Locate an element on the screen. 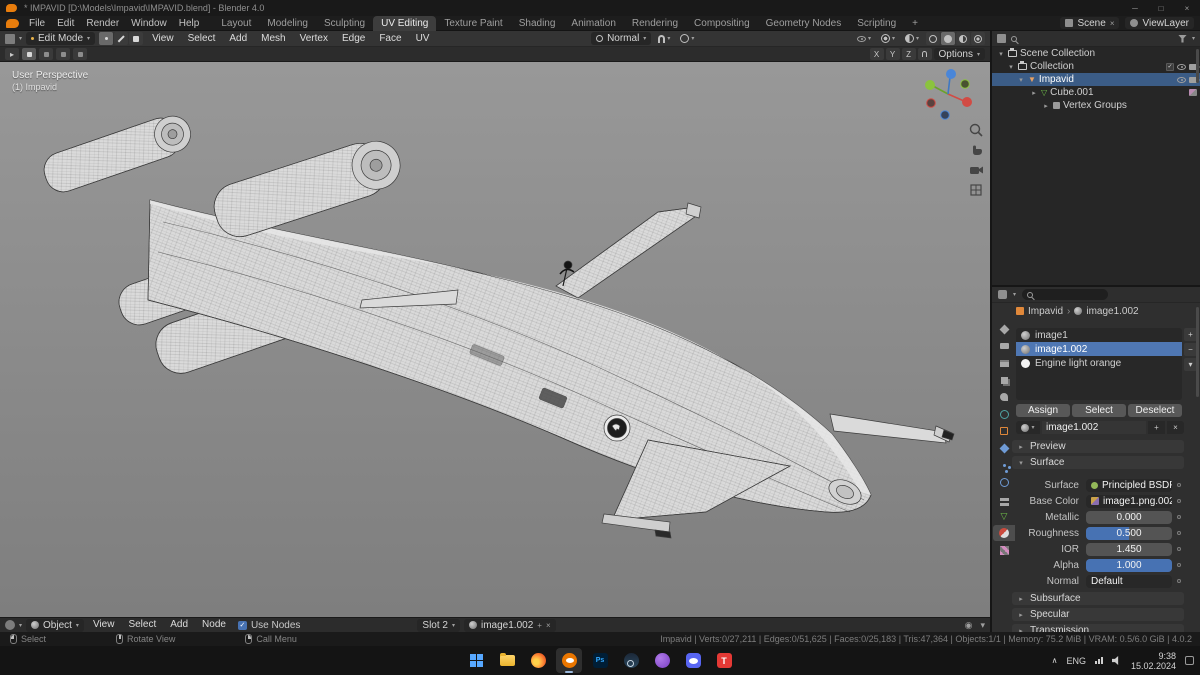 This screenshot has width=1200, height=675. expand-icon: ▸ is located at coordinates (1034, 93).